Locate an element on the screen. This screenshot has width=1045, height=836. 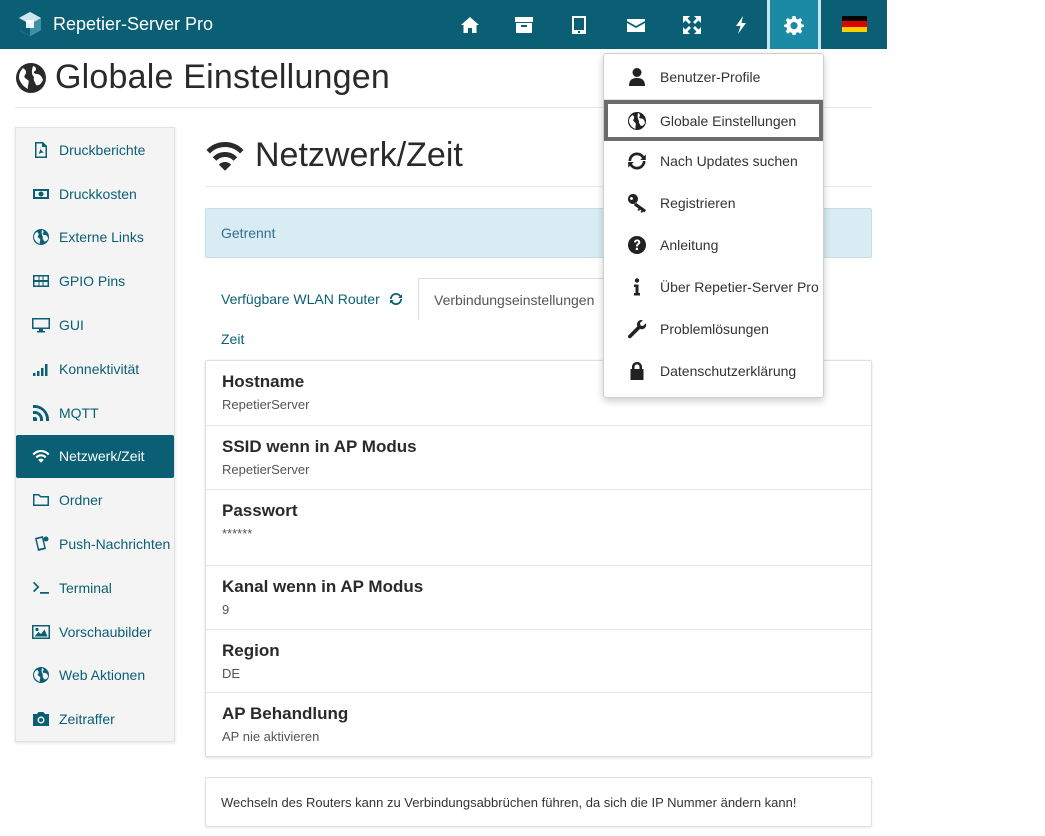
tab-label: Zeit is located at coordinates (233, 339).